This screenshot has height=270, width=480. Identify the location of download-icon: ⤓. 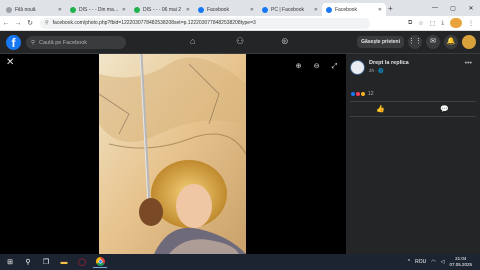
(442, 23).